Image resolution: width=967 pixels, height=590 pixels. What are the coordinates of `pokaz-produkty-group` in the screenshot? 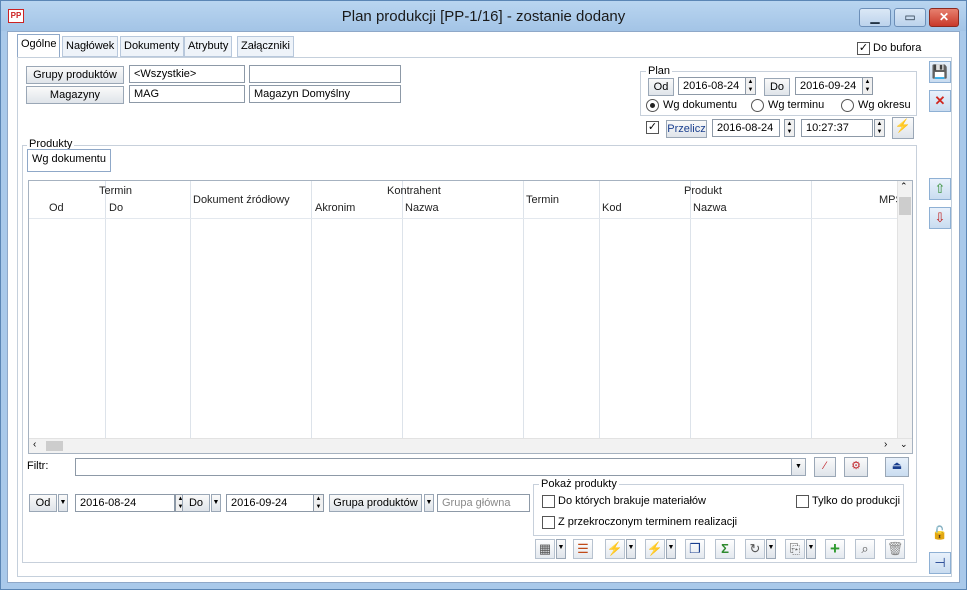 It's located at (718, 510).